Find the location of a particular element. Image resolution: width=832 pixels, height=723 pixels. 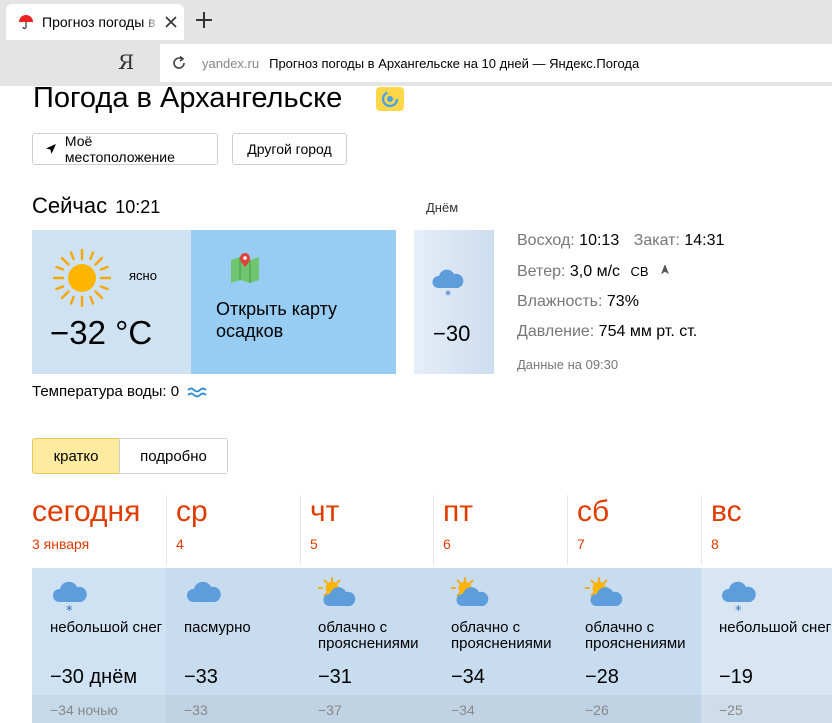

forecast-day: чт 5 облачно с прояснениями −31 −37 is located at coordinates (367, 609).